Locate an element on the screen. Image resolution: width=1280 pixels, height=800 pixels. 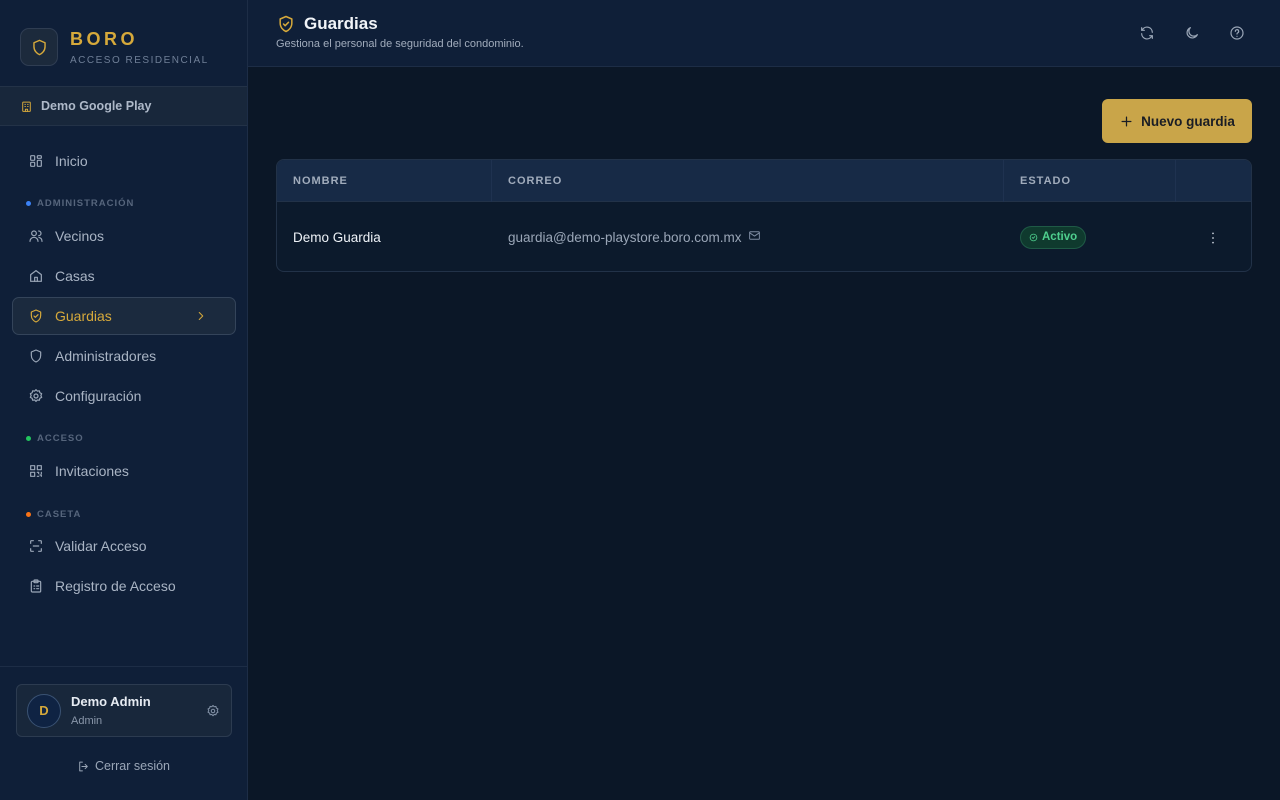
nav-item-label: Validar Acceso is located at coordinates (101, 546).